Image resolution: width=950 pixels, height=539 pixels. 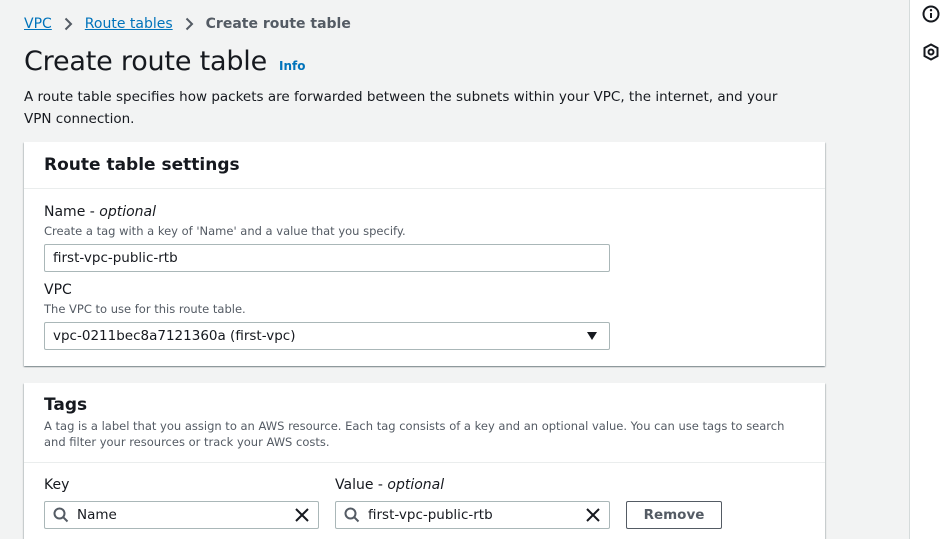 What do you see at coordinates (115, 258) in the screenshot?
I see `name-input-value: first-vpc-public-rtb` at bounding box center [115, 258].